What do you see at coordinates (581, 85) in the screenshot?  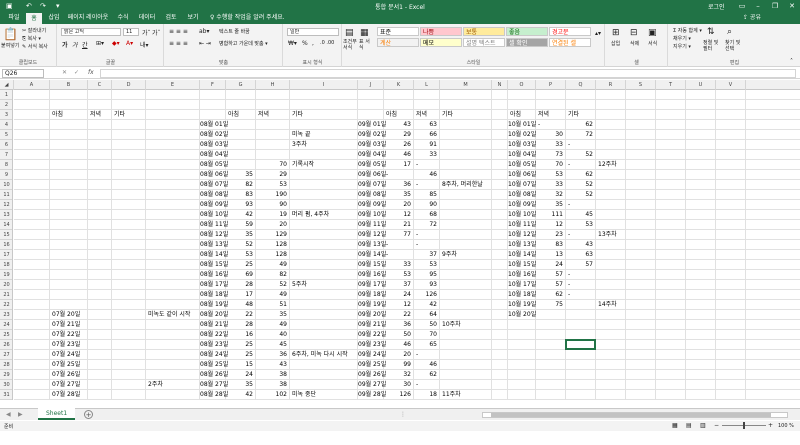 I see `column-header-q: Q` at bounding box center [581, 85].